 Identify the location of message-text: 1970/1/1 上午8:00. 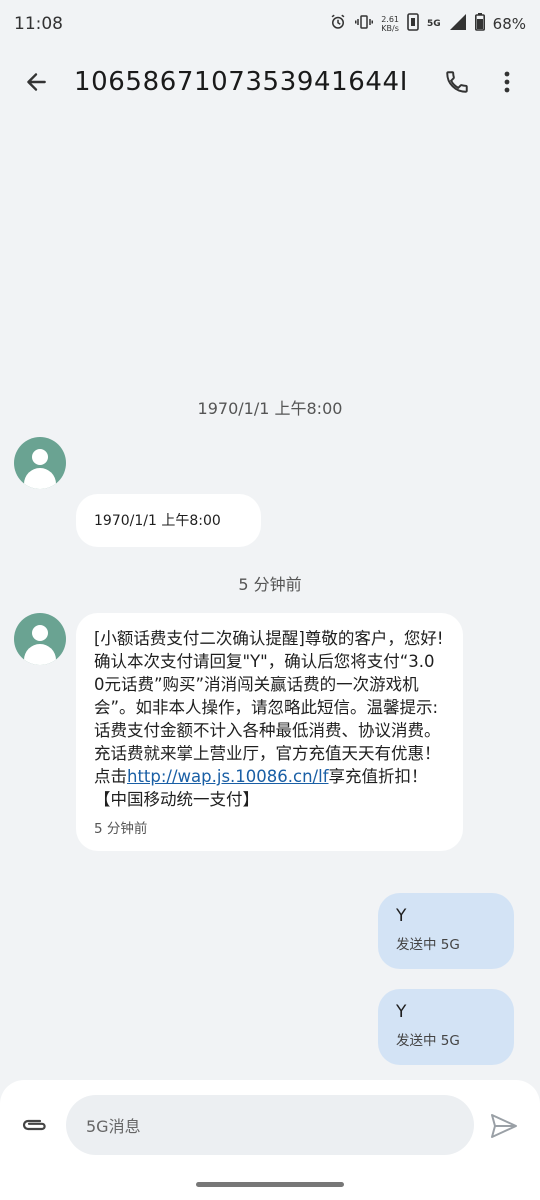
(157, 521).